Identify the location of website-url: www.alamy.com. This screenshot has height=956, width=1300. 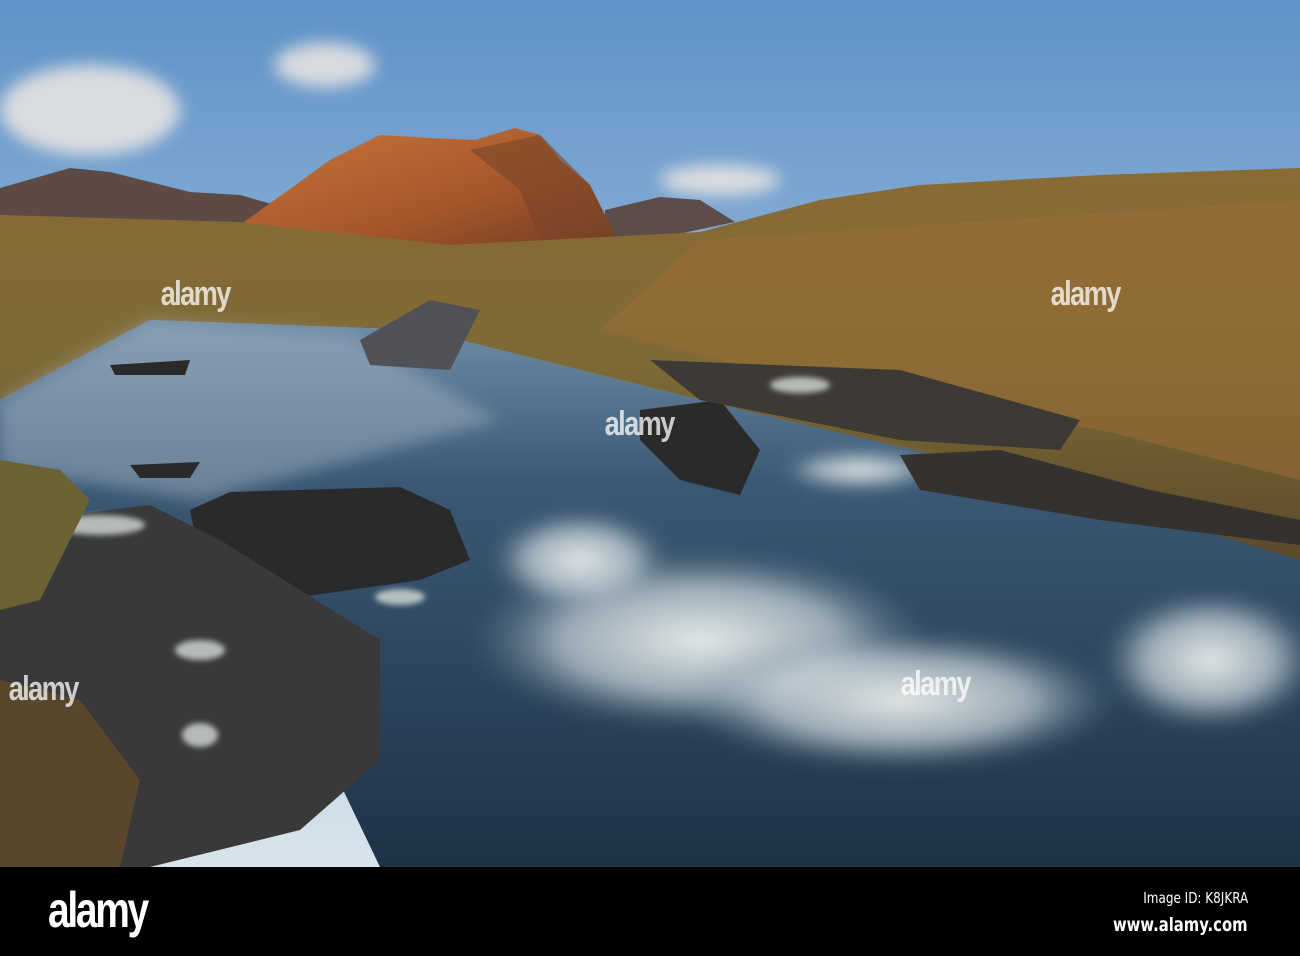
(1180, 925).